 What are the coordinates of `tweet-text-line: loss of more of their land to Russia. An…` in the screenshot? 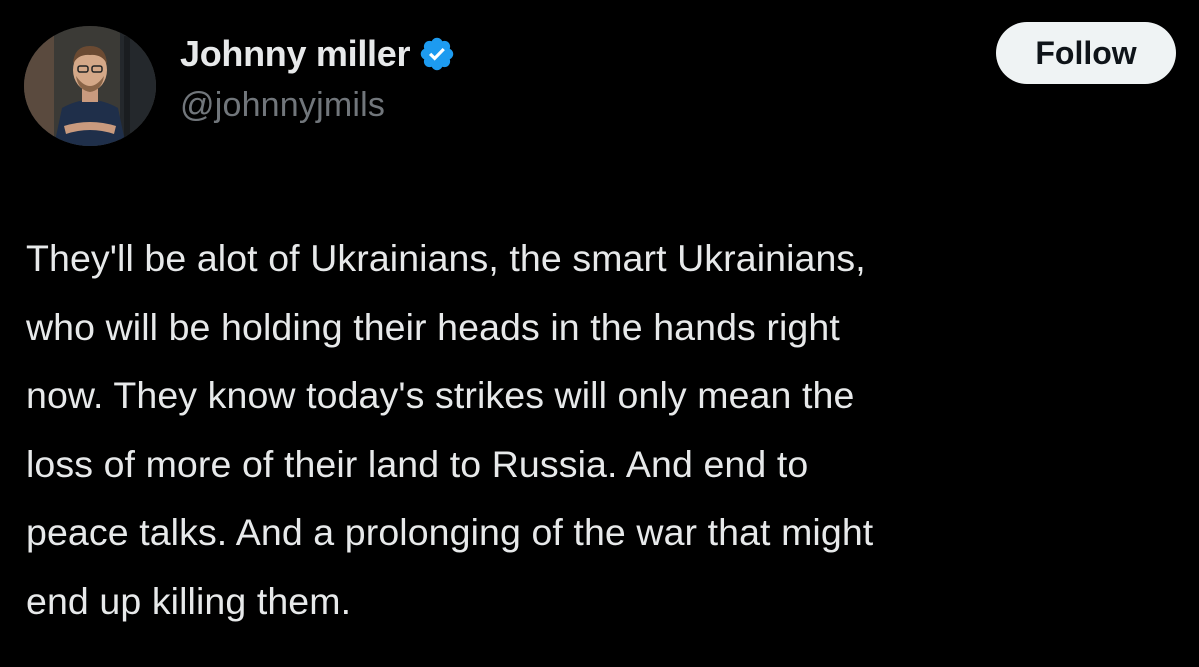 It's located at (417, 463).